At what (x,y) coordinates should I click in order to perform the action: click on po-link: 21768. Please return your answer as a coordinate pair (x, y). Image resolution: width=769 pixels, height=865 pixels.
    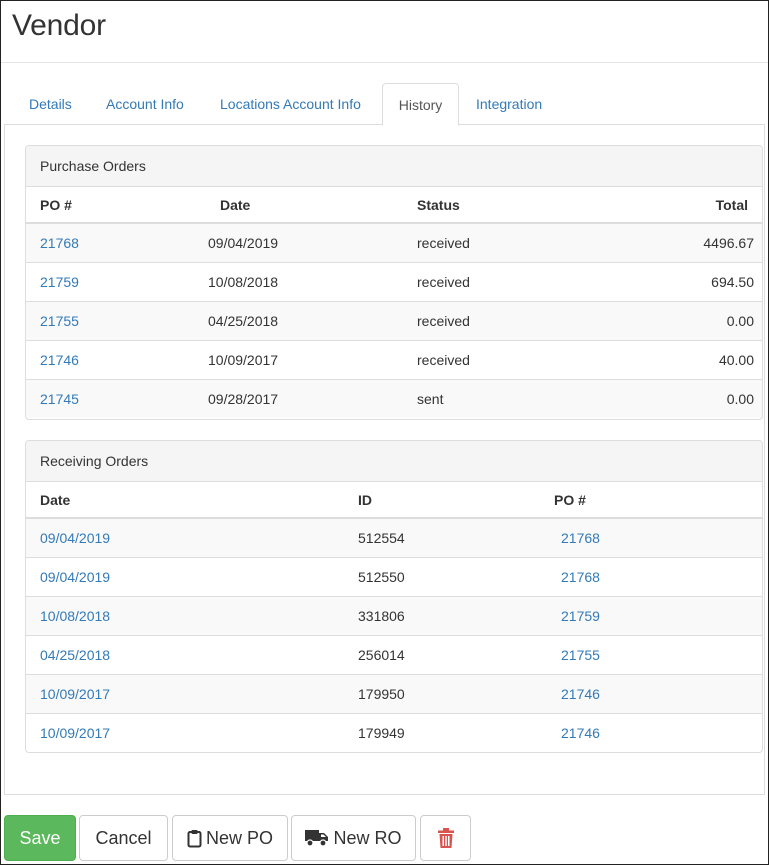
    Looking at the image, I should click on (59, 243).